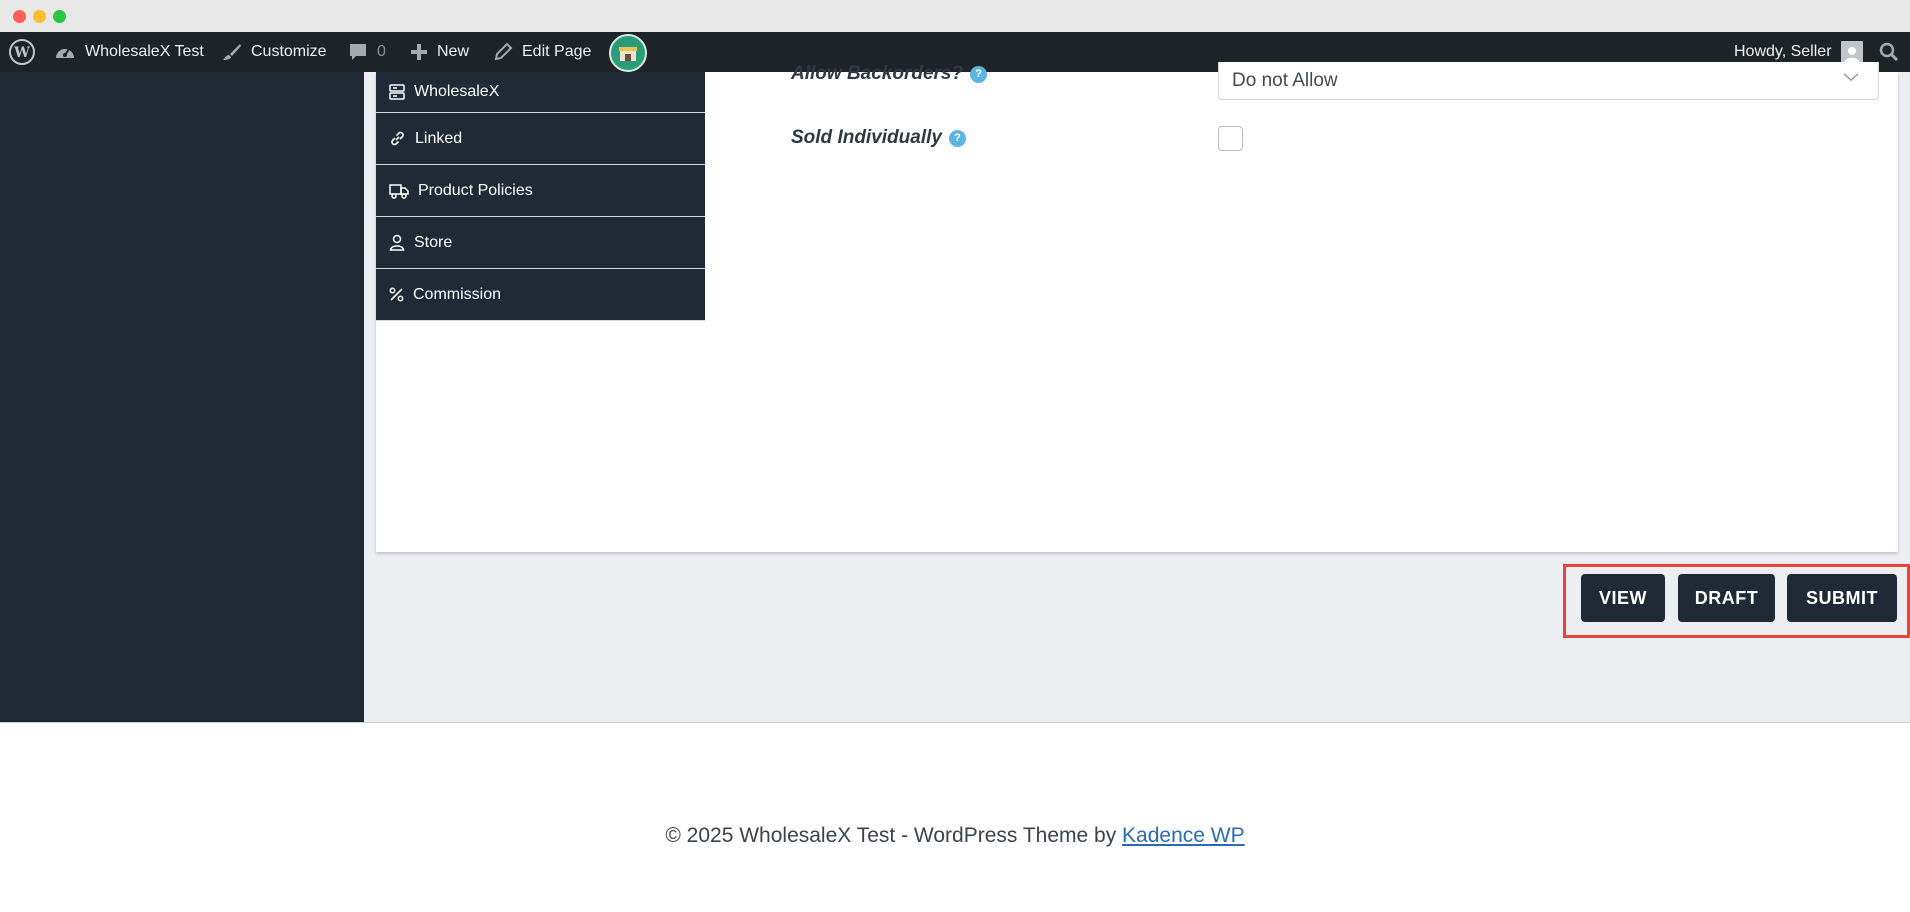 This screenshot has width=1910, height=912. What do you see at coordinates (540, 295) in the screenshot?
I see `tab-commission: Commission` at bounding box center [540, 295].